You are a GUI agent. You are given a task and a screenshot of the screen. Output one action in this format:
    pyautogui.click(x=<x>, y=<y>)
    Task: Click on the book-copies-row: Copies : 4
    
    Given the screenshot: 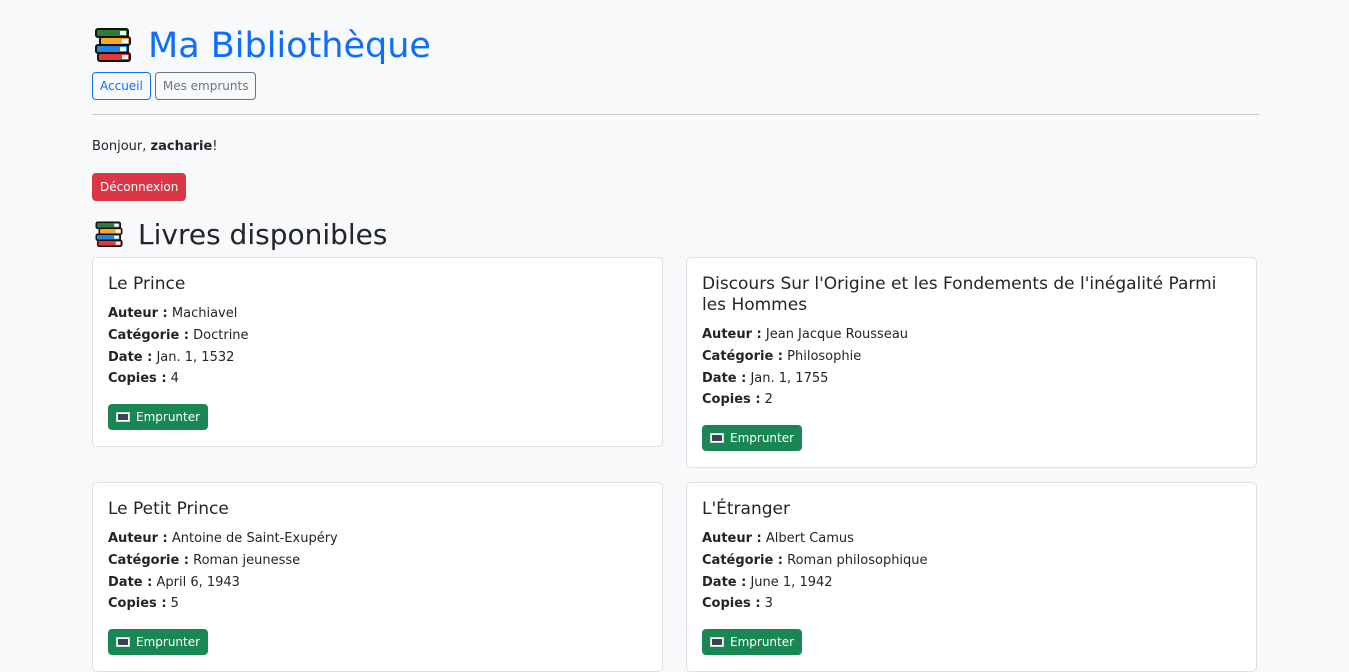 What is the action you would take?
    pyautogui.click(x=377, y=379)
    